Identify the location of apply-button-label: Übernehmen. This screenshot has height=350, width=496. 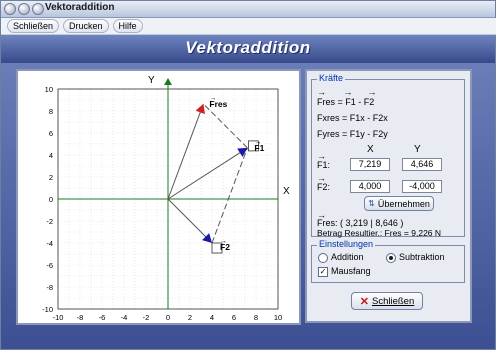
(403, 203).